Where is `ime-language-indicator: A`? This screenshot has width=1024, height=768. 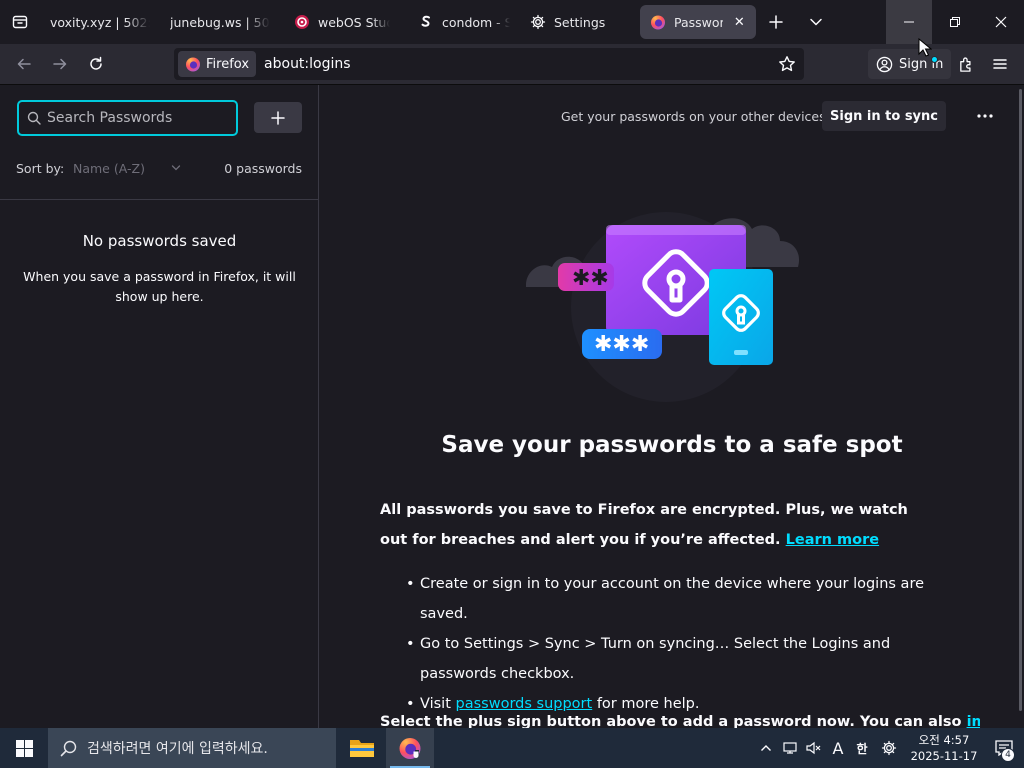 ime-language-indicator: A is located at coordinates (838, 748).